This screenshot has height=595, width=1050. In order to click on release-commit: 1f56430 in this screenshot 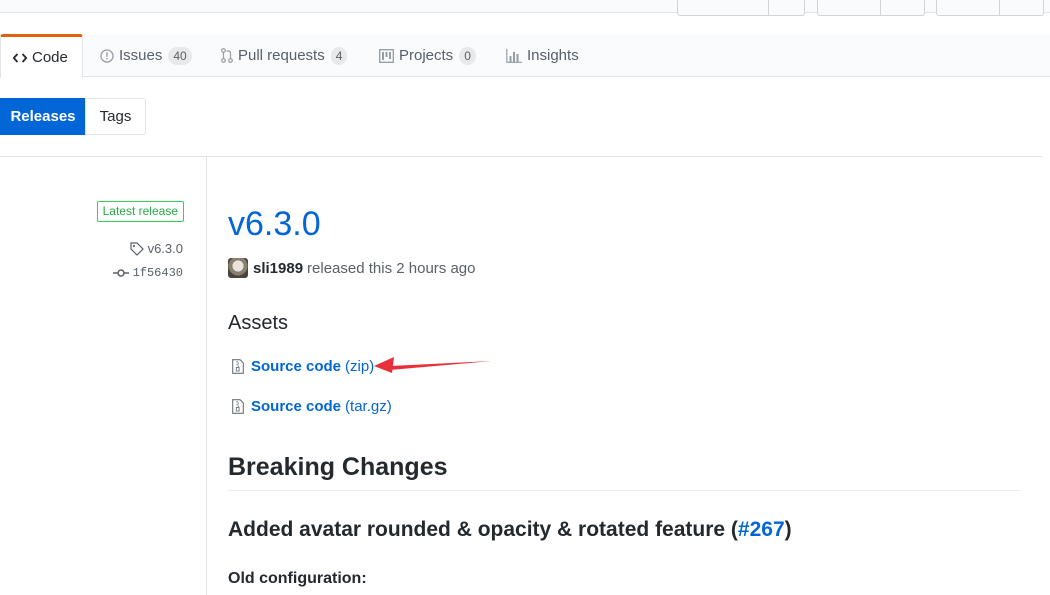, I will do `click(147, 273)`.